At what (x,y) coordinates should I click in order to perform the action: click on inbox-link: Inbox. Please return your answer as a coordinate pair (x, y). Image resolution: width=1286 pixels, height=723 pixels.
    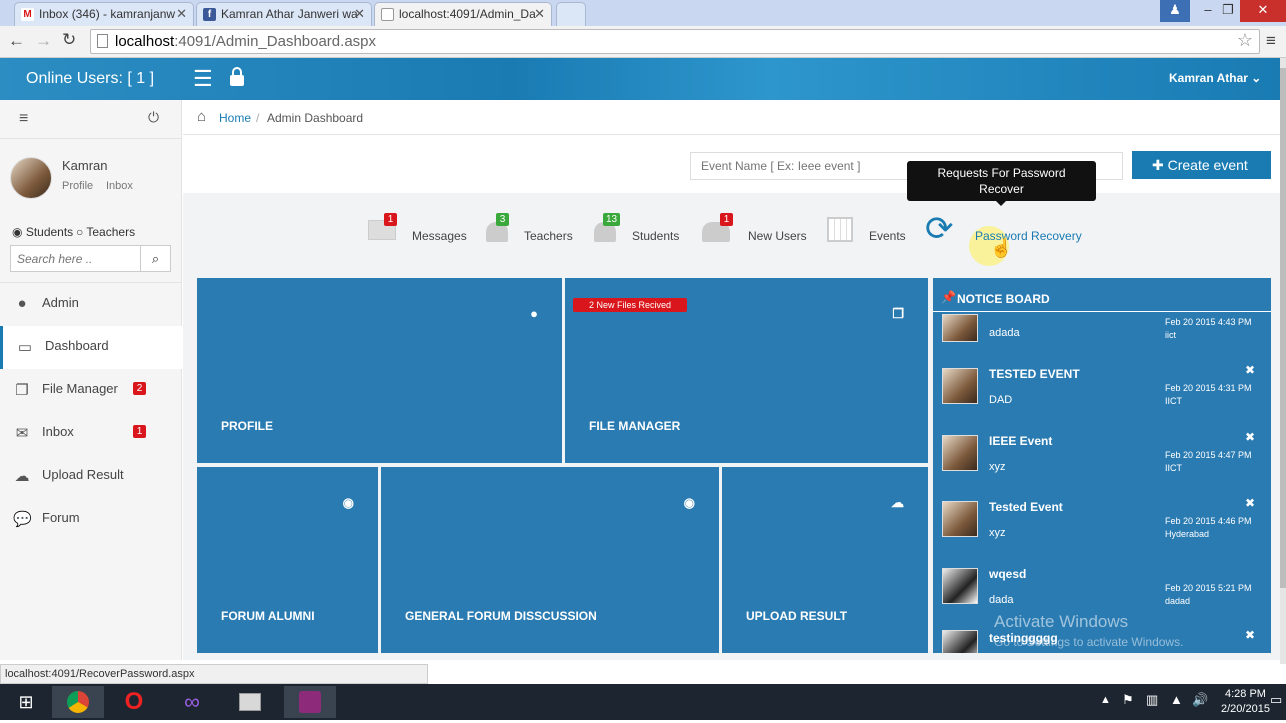
    Looking at the image, I should click on (119, 186).